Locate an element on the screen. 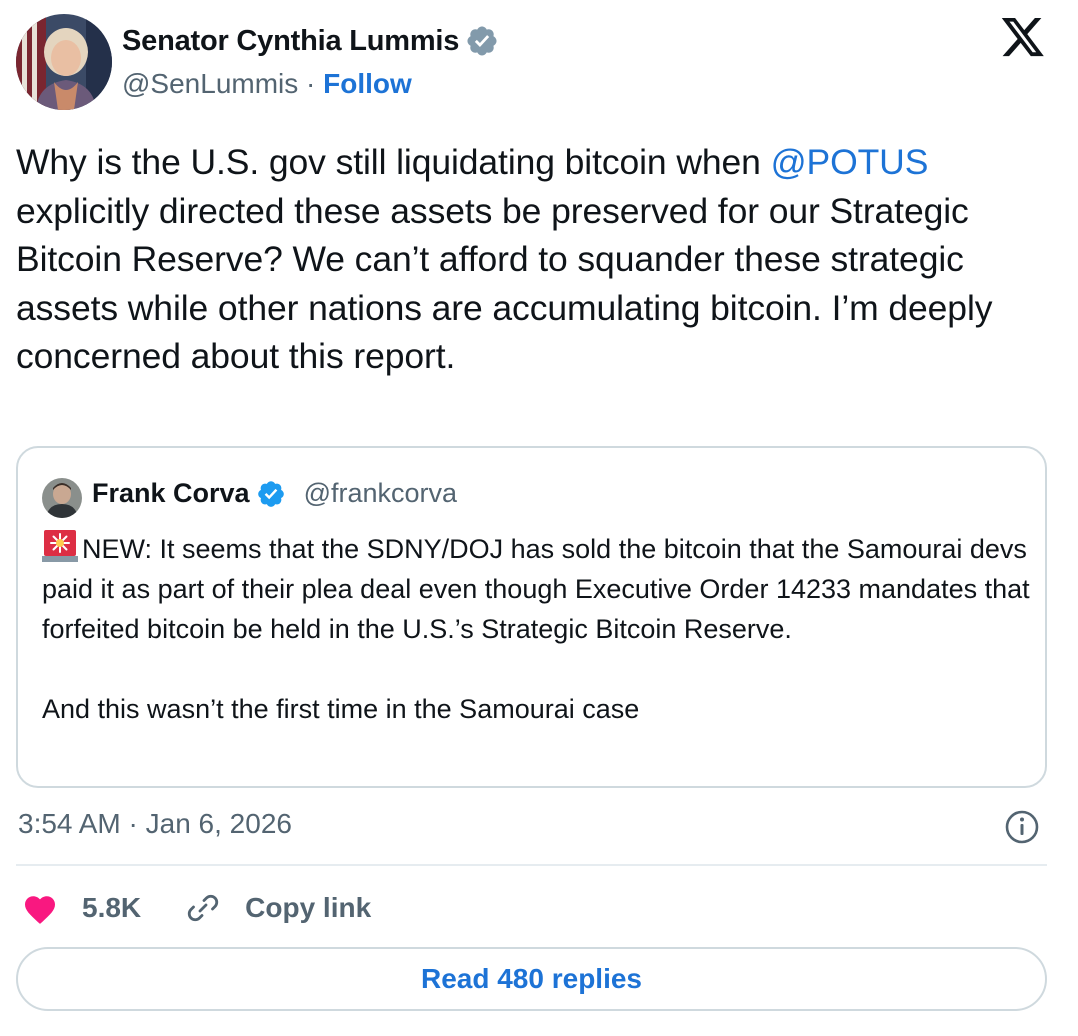  read-replies-button: Read 480 replies is located at coordinates (531, 979).